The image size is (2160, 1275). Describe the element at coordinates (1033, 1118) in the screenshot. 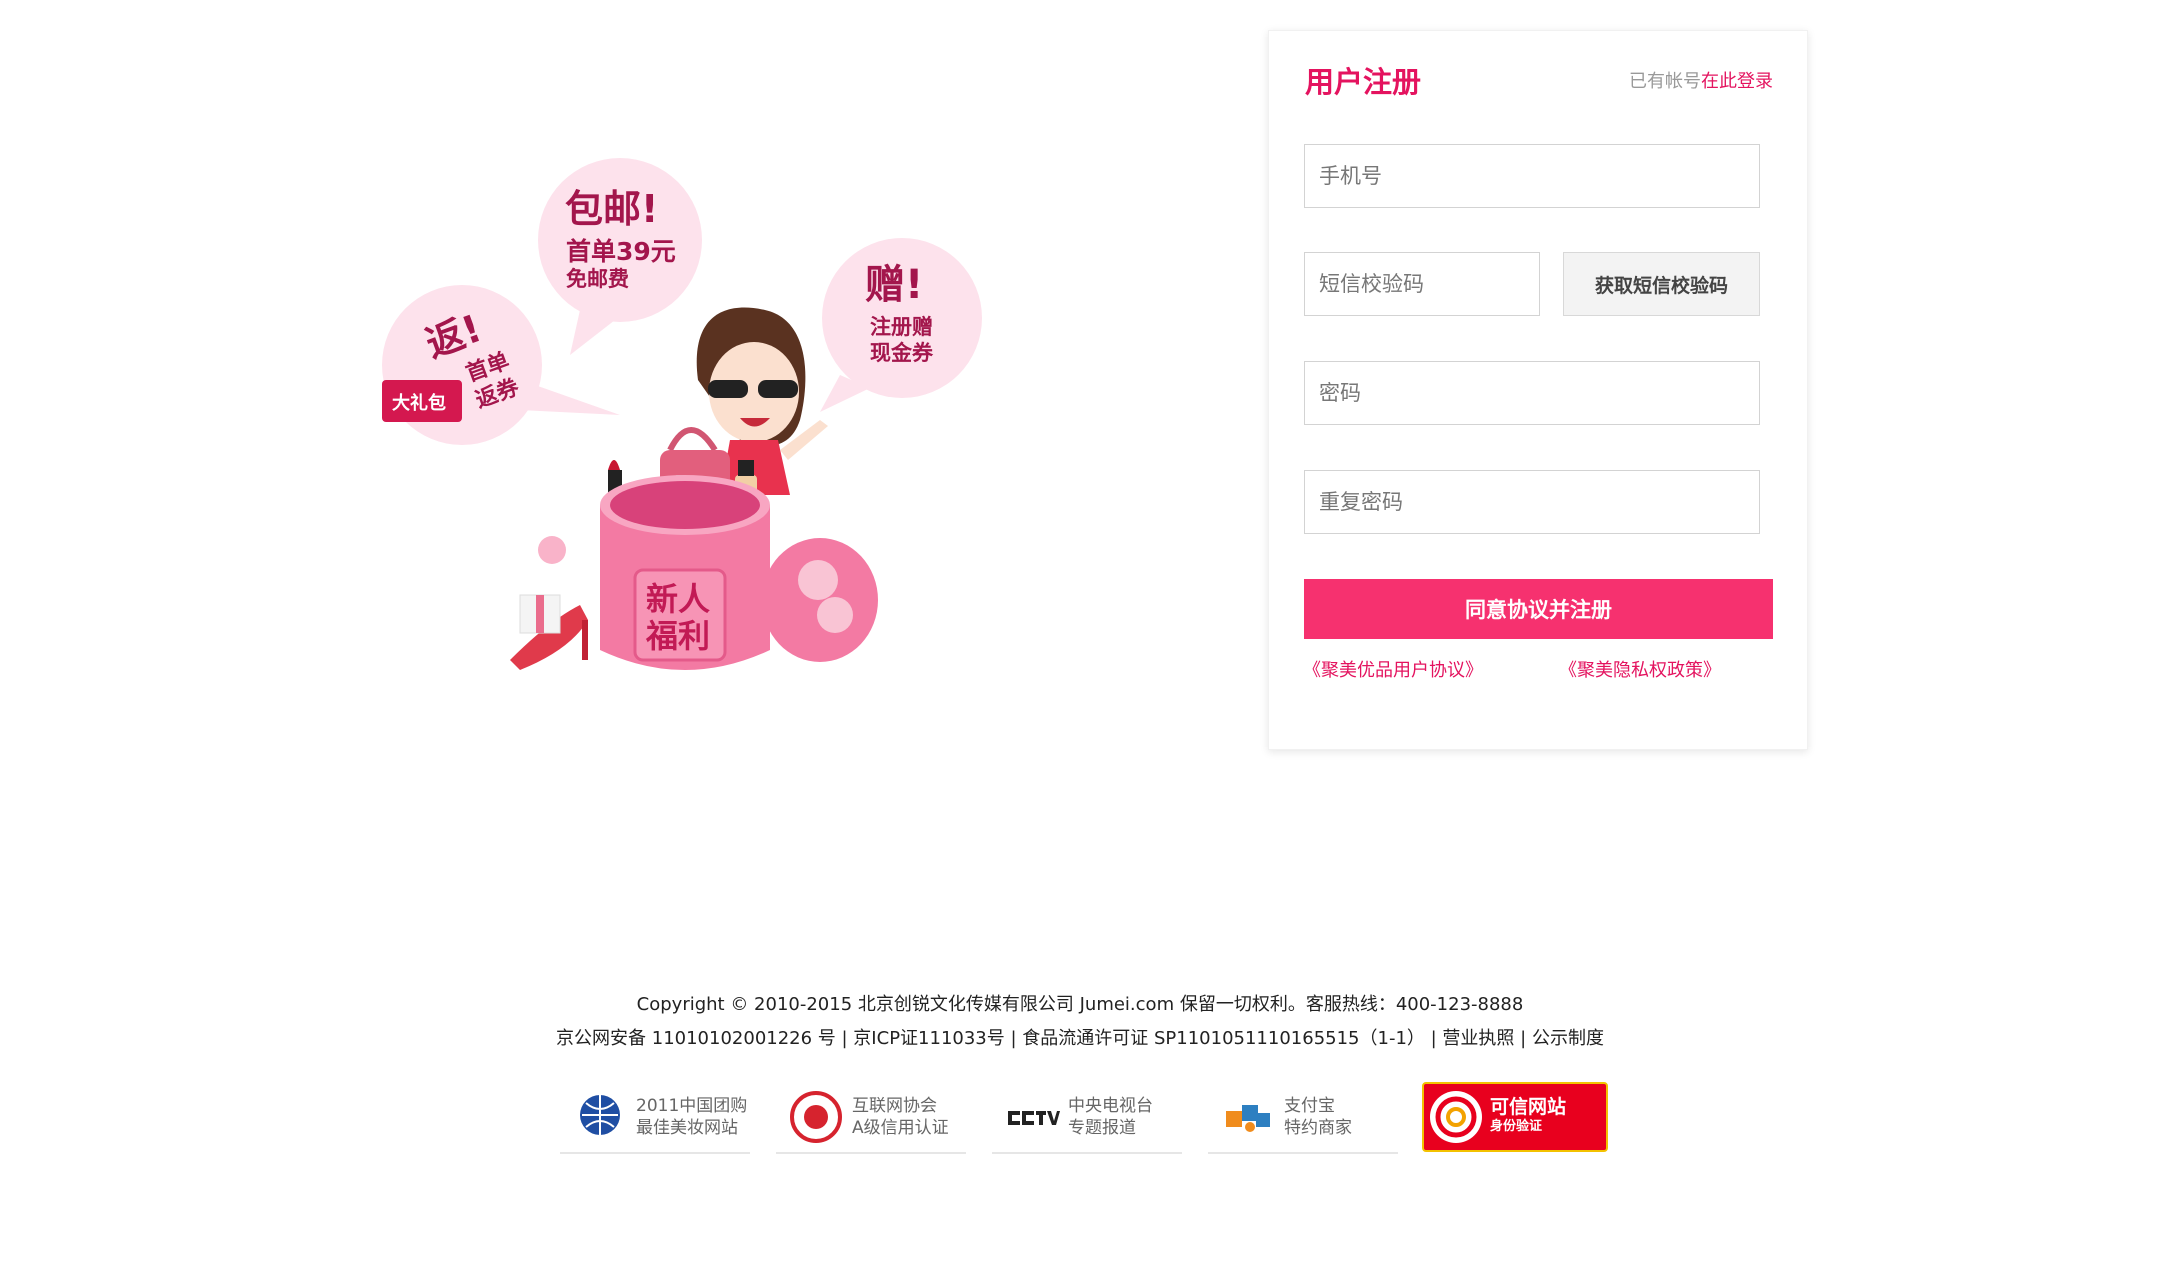

I see `cctv-logo-icon` at that location.